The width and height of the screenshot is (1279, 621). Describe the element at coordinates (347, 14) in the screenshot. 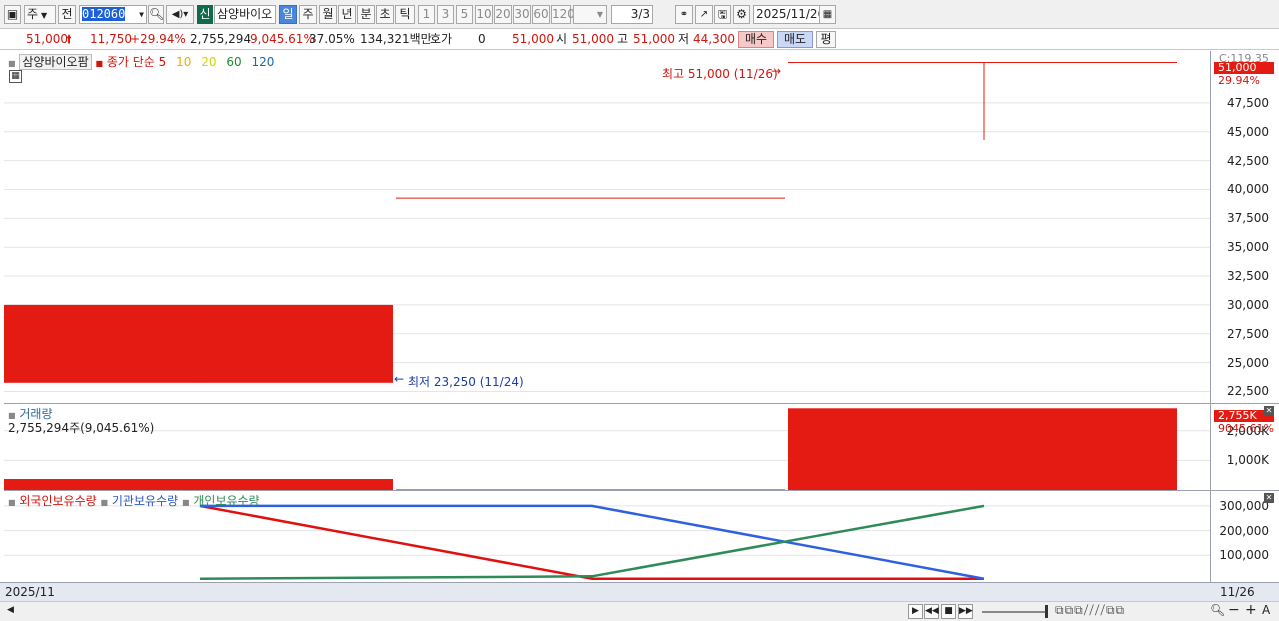

I see `tab-year: 년` at that location.